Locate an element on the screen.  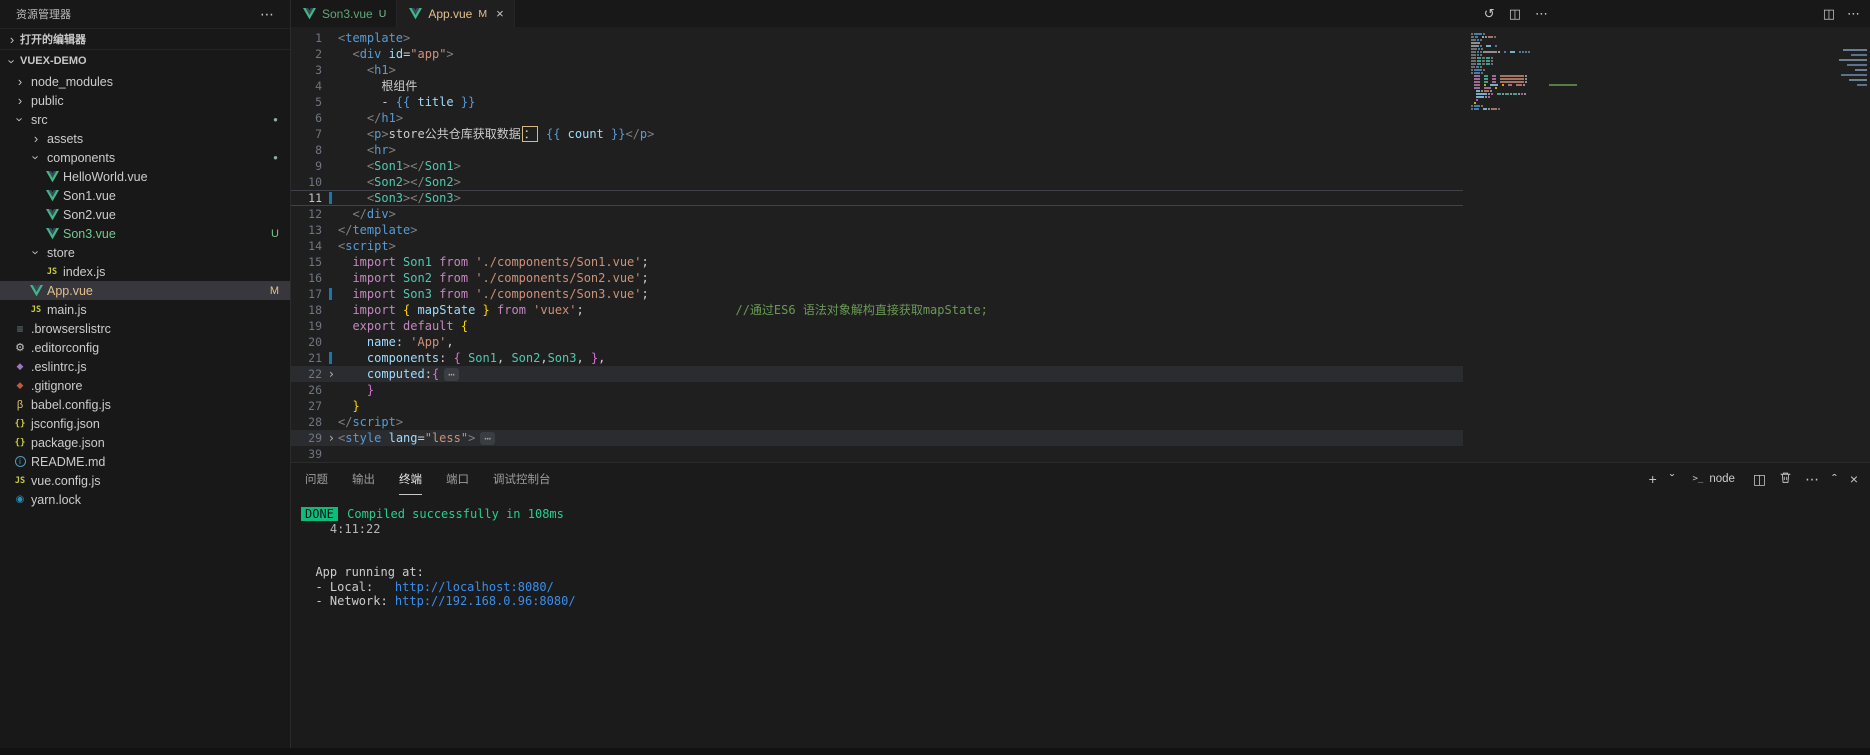
tree-item-.editorconfig: ⚙ .editorconfig is located at coordinates (145, 347).